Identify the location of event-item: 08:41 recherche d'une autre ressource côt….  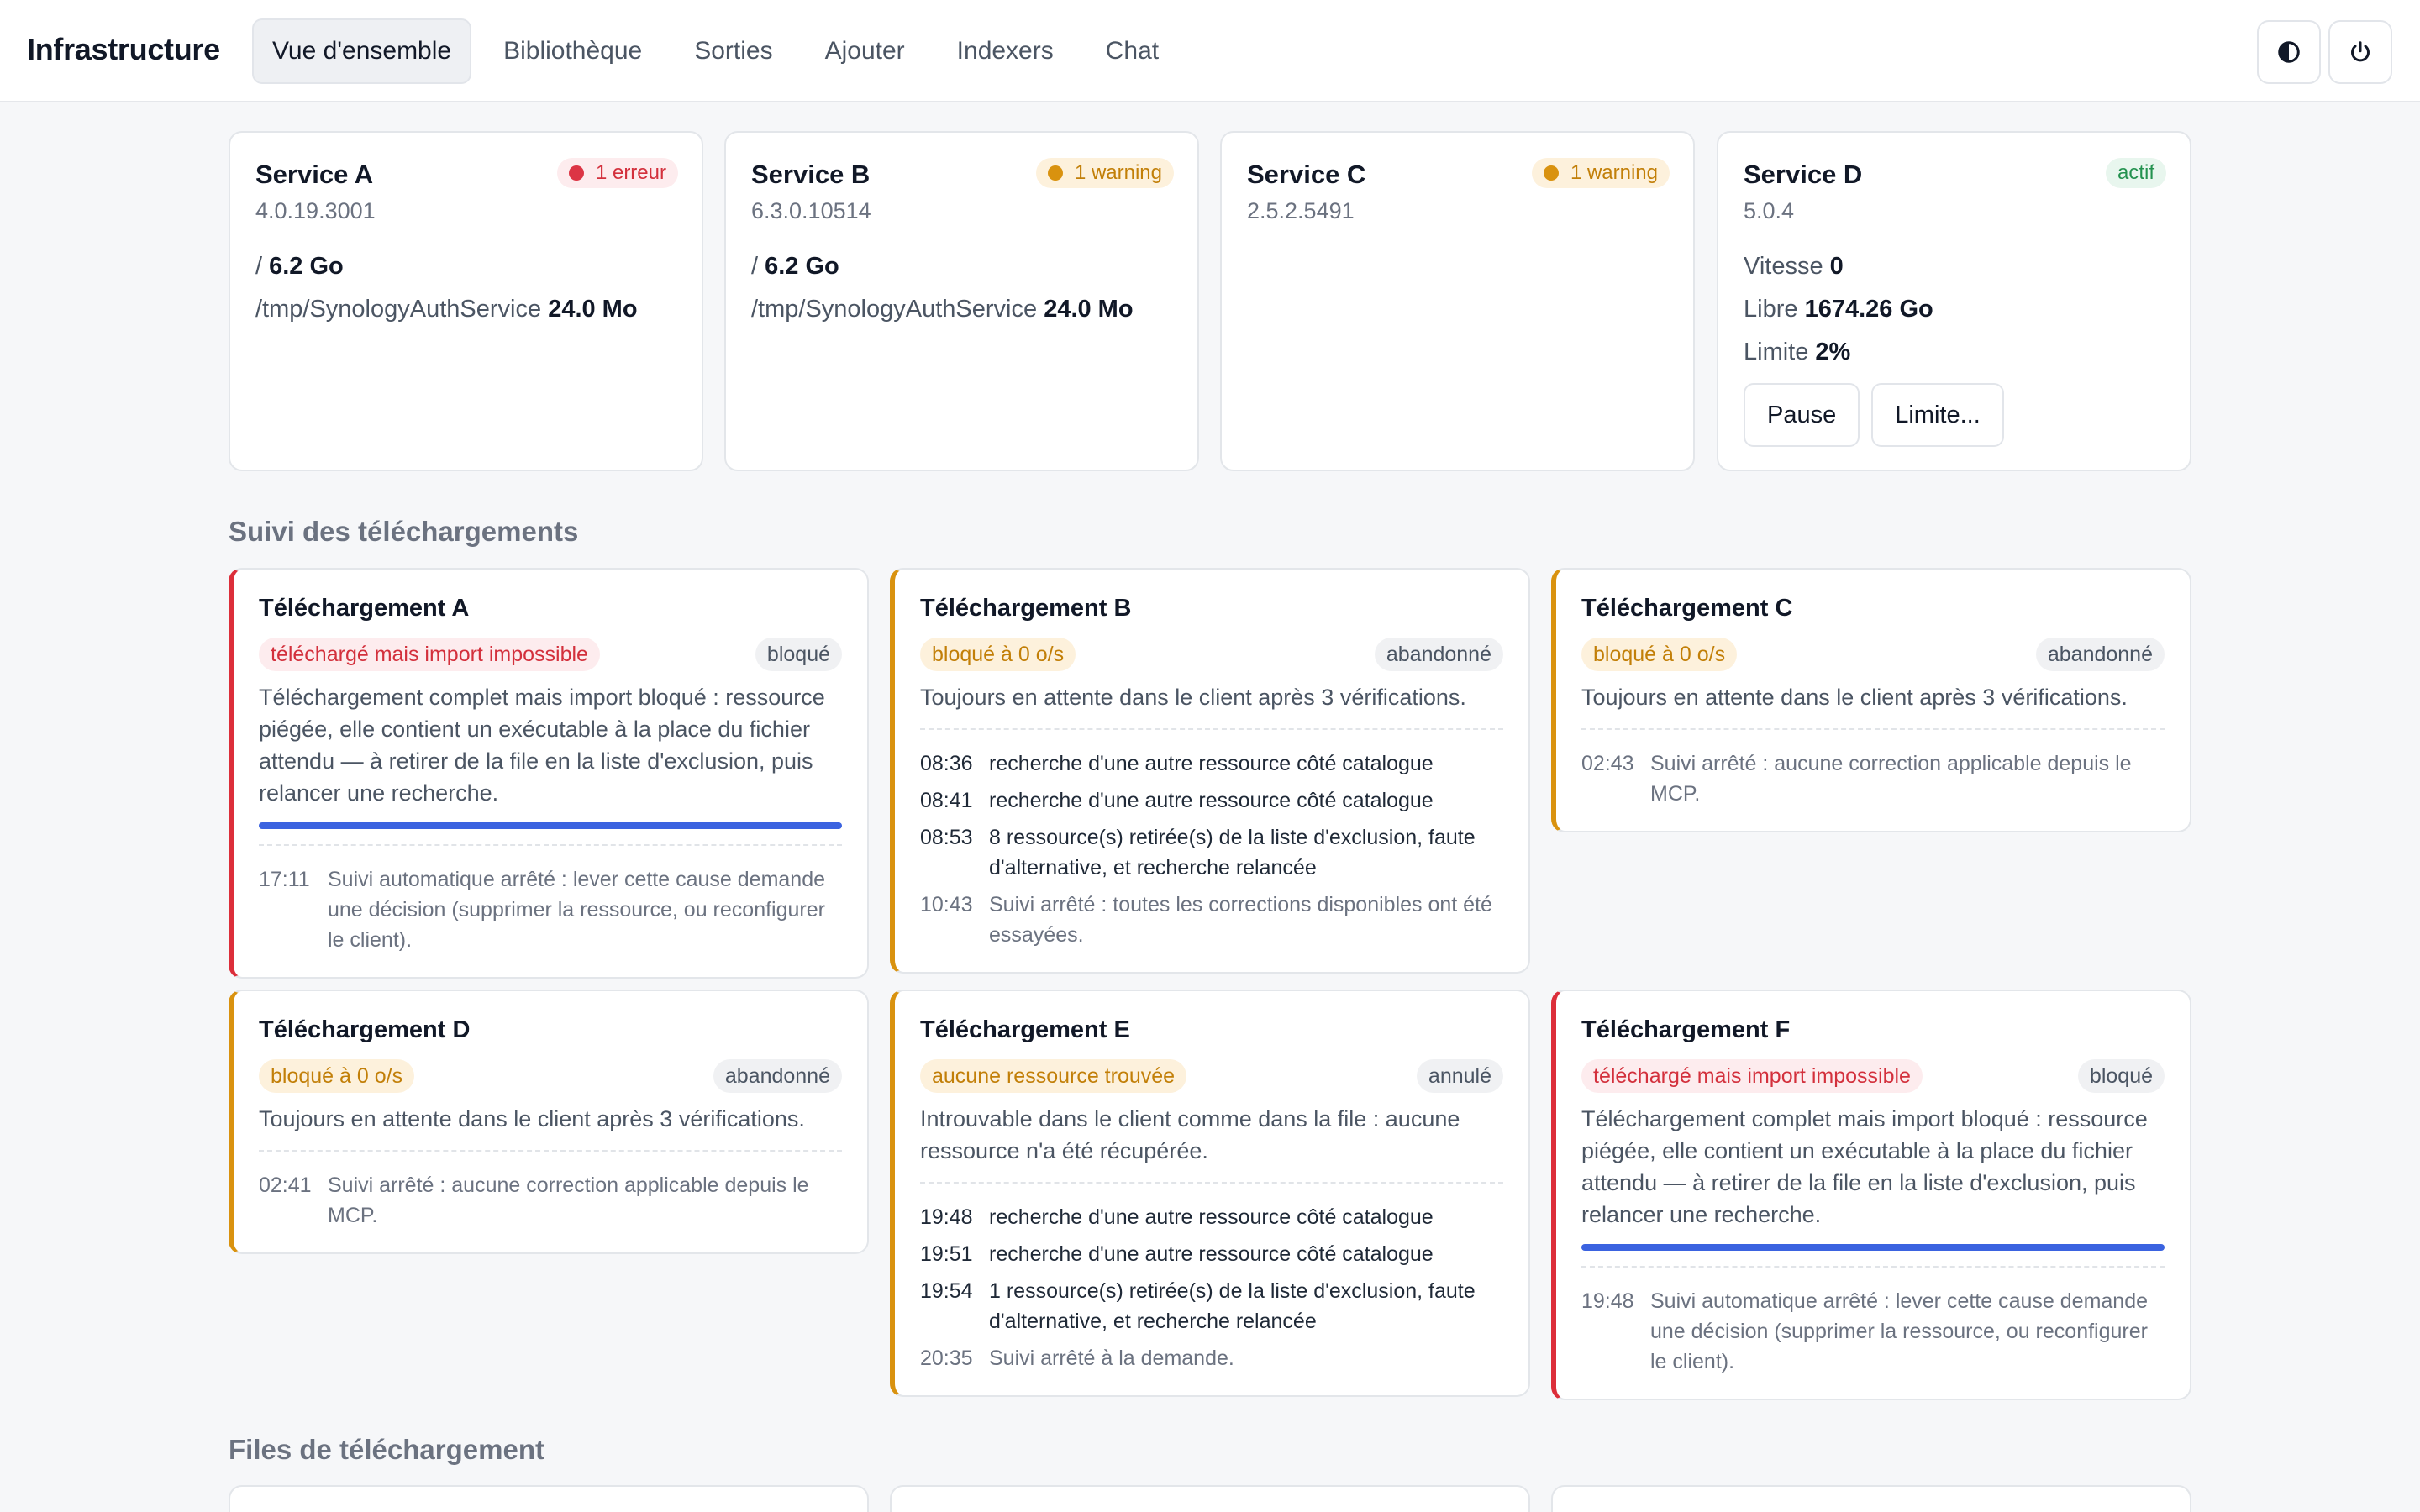
(1177, 800).